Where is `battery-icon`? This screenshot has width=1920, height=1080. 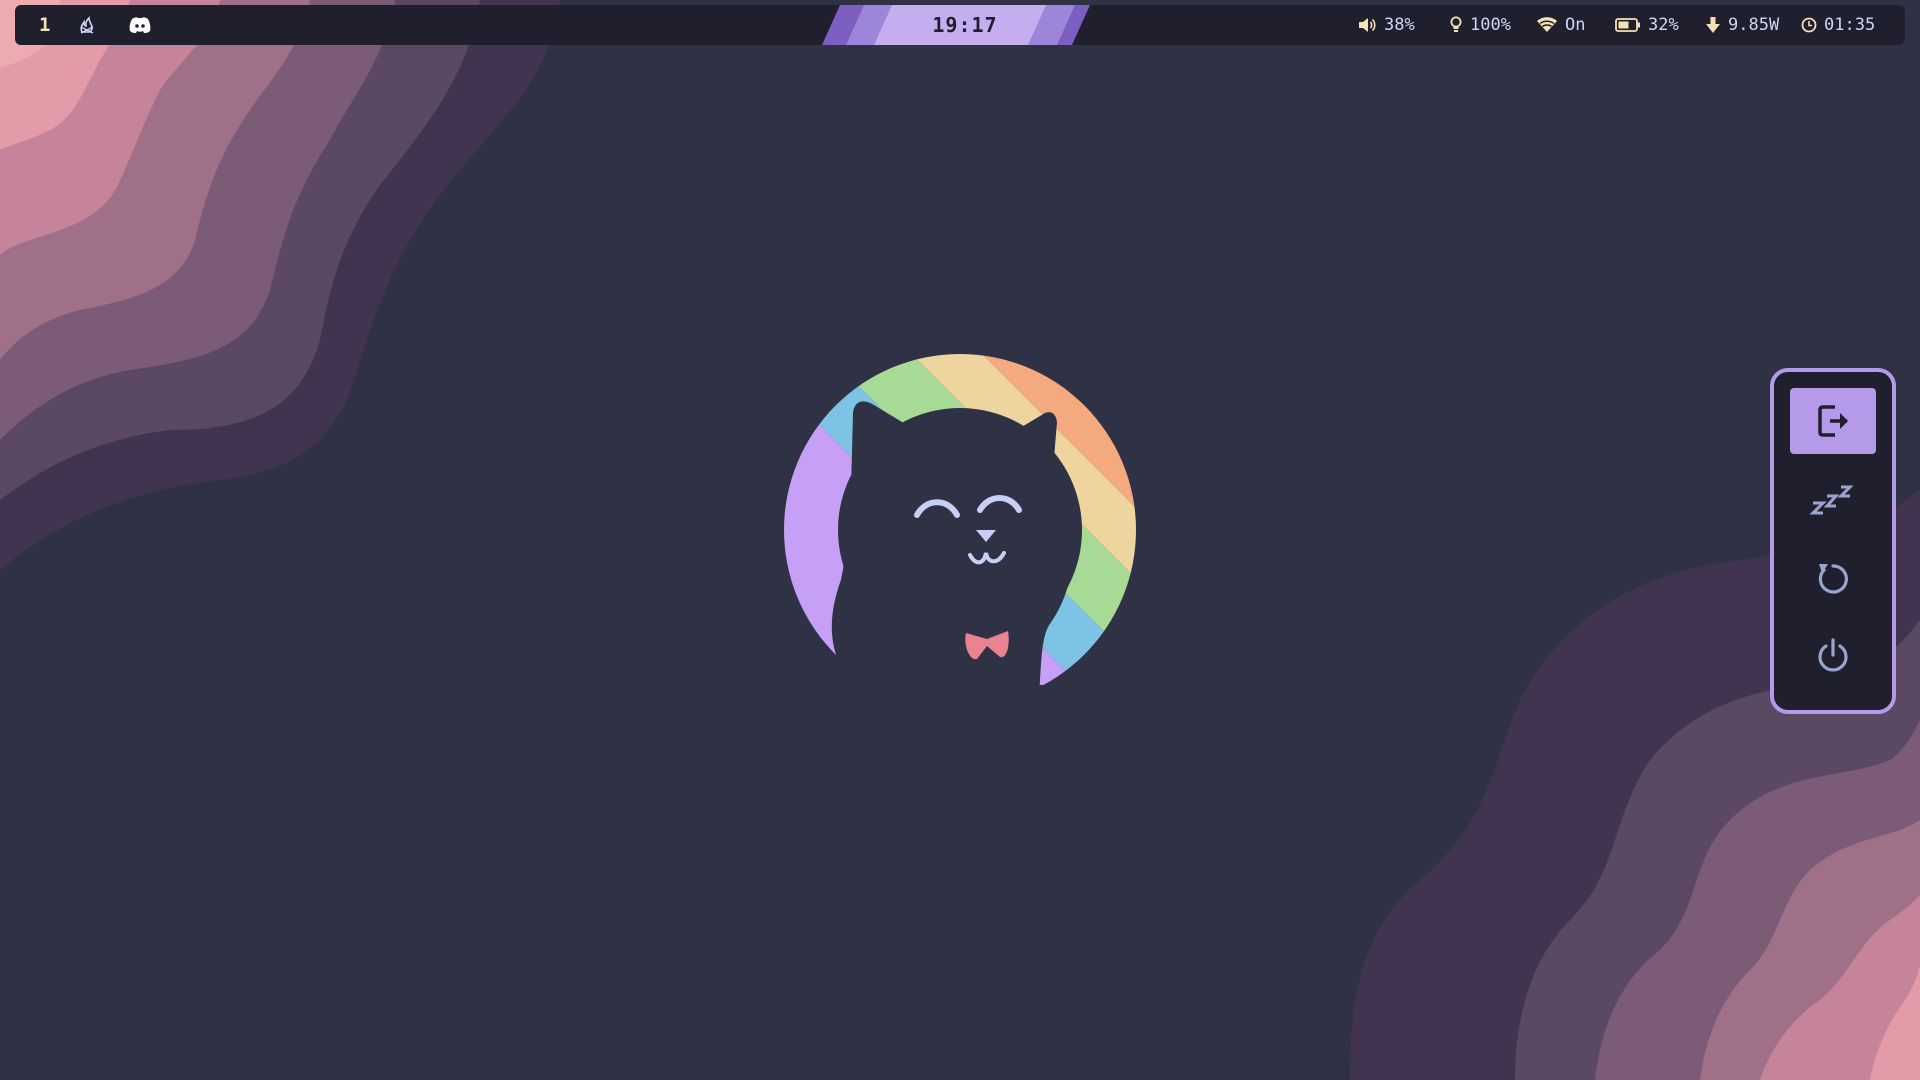 battery-icon is located at coordinates (1627, 25).